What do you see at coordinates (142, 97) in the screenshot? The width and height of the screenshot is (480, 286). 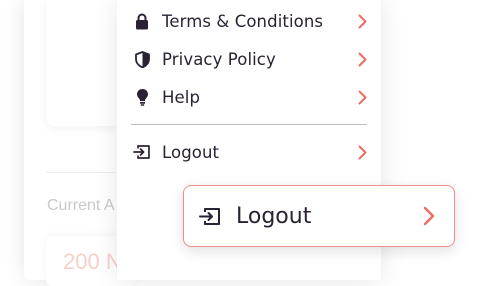 I see `lightbulb-icon` at bounding box center [142, 97].